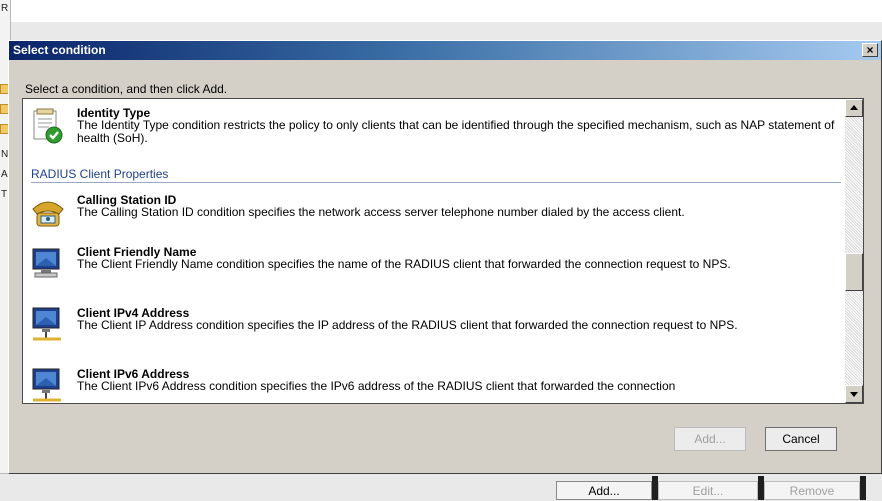 The width and height of the screenshot is (882, 501). I want to click on close-button: ×, so click(870, 50).